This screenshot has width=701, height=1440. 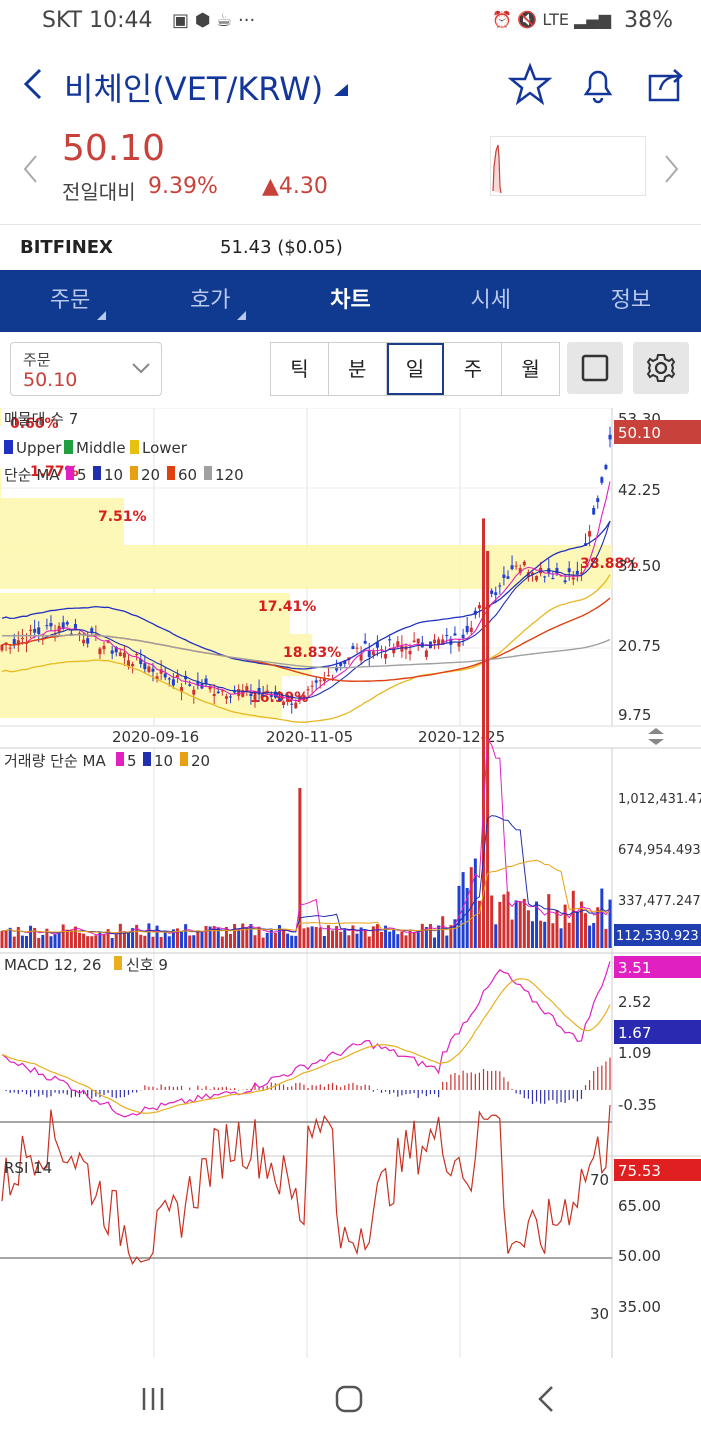 What do you see at coordinates (155, 737) in the screenshot?
I see `x-tick-label: 2020-09-16` at bounding box center [155, 737].